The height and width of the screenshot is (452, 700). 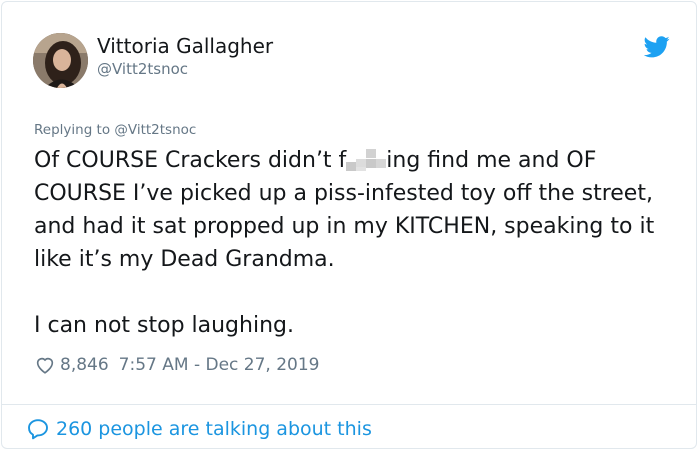 I want to click on heart-icon, so click(x=45, y=365).